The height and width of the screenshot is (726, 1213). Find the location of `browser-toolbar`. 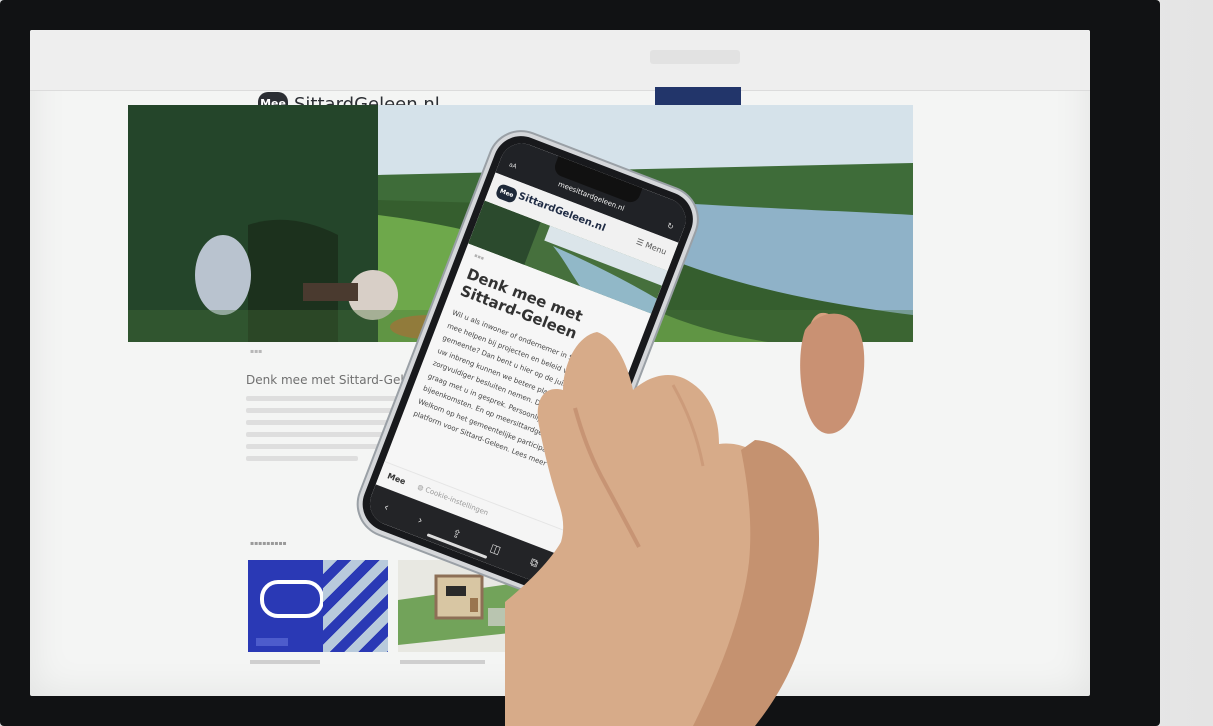

browser-toolbar is located at coordinates (560, 60).